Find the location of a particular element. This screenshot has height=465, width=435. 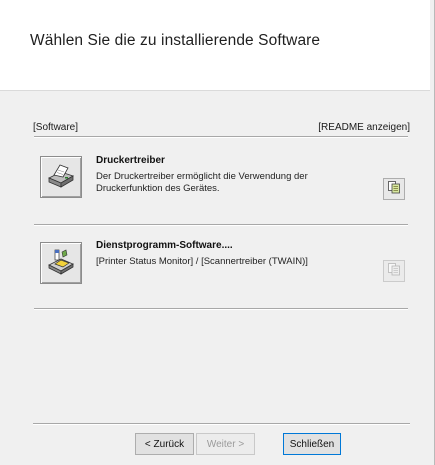

utility-software-readme-button is located at coordinates (394, 271).